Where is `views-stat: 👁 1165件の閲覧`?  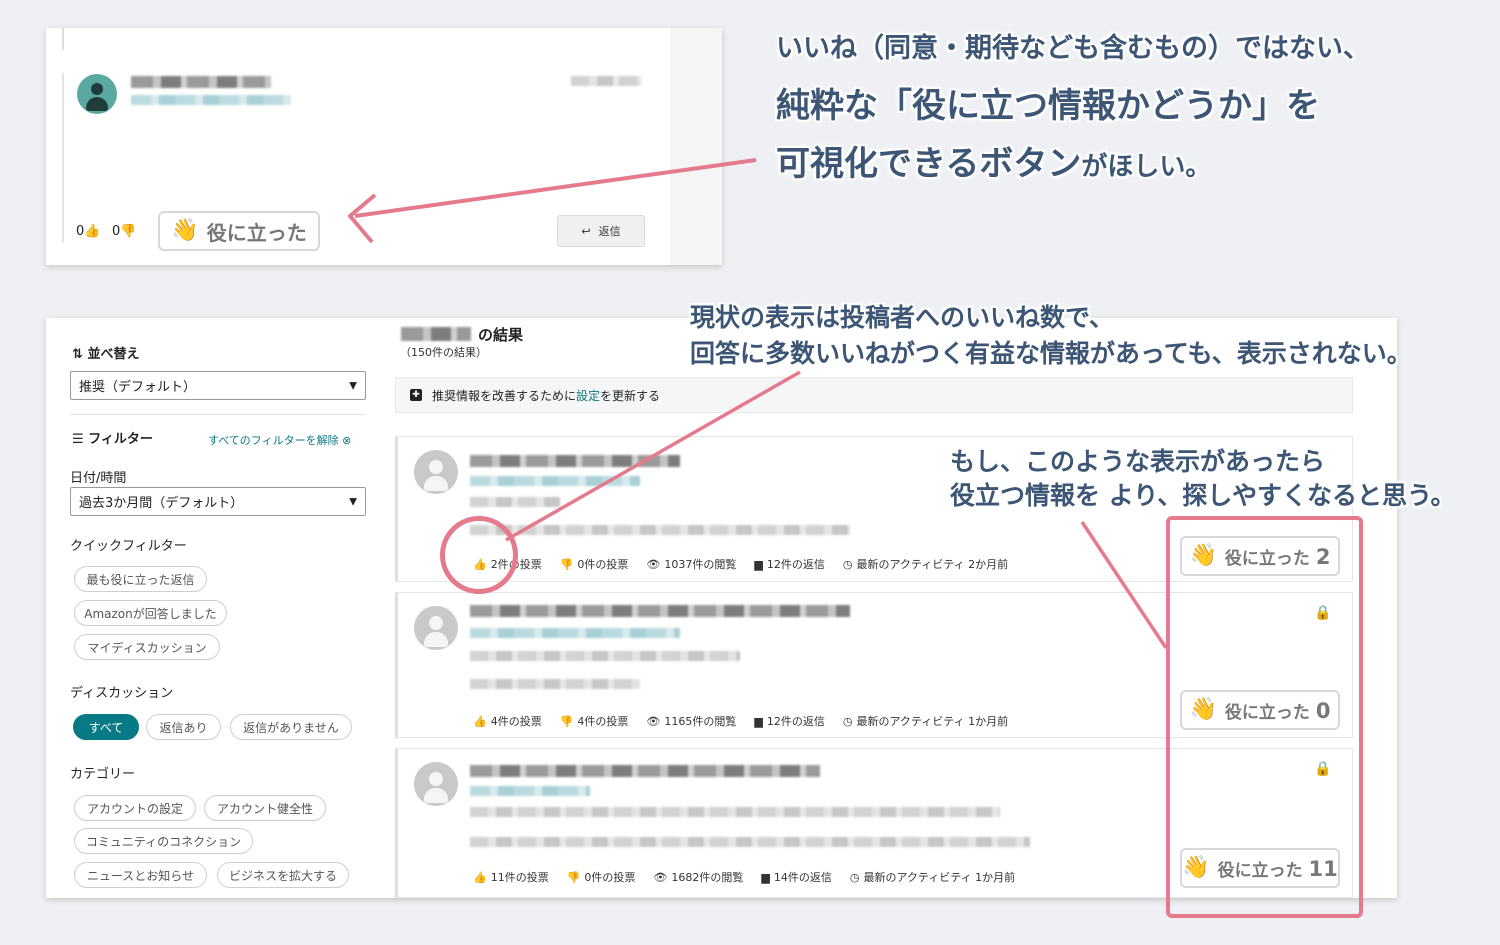
views-stat: 👁 1165件の閲覧 is located at coordinates (691, 721).